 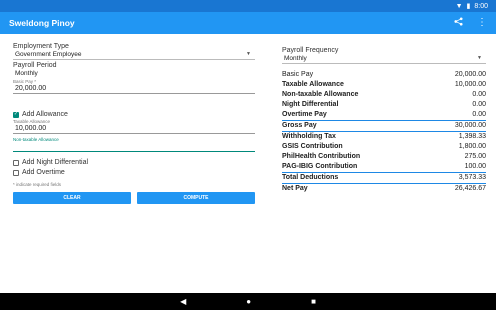 What do you see at coordinates (482, 23) in the screenshot?
I see `more-vert-icon: ⋮` at bounding box center [482, 23].